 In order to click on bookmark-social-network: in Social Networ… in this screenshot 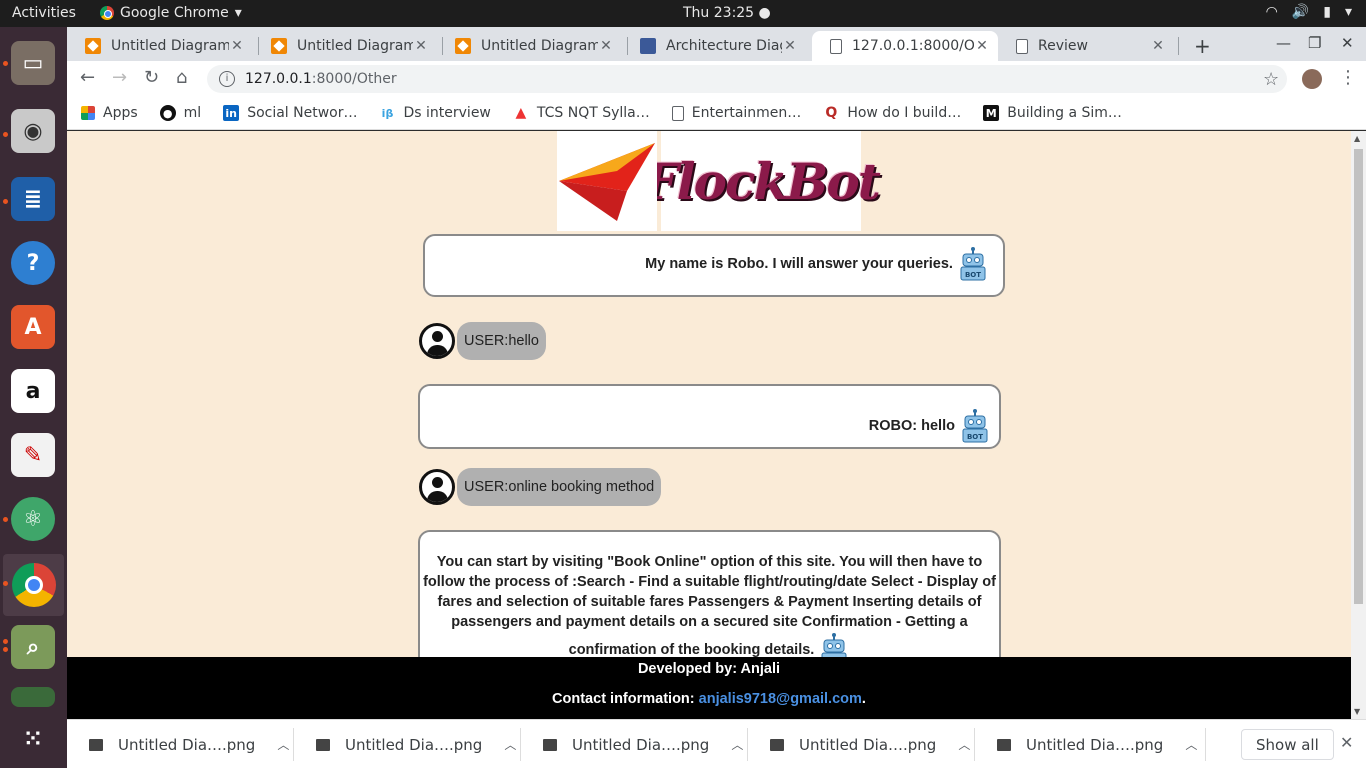, I will do `click(290, 113)`.